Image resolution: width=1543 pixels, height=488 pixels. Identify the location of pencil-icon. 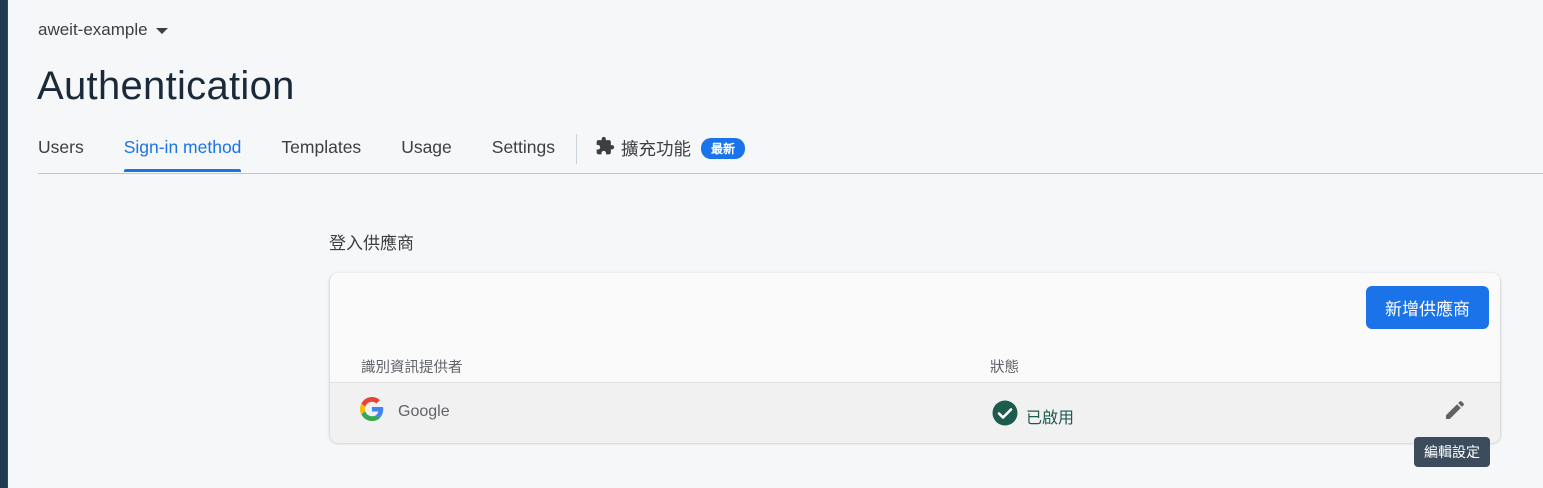
(1455, 412).